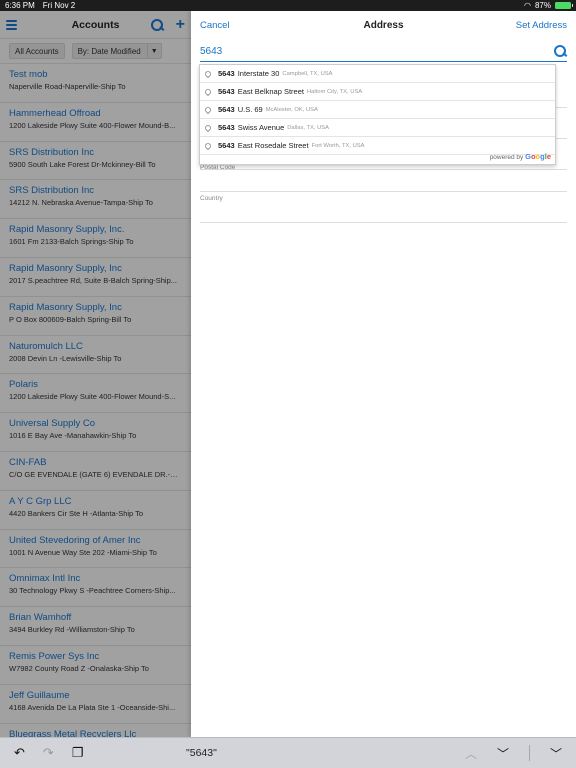  Describe the element at coordinates (541, 25) in the screenshot. I see `set-address-button: Set Address` at that location.